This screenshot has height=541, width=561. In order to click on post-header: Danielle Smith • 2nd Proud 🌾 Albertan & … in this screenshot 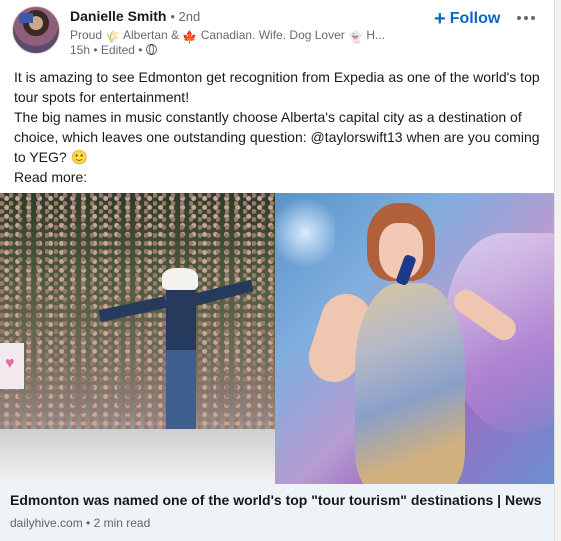, I will do `click(282, 32)`.